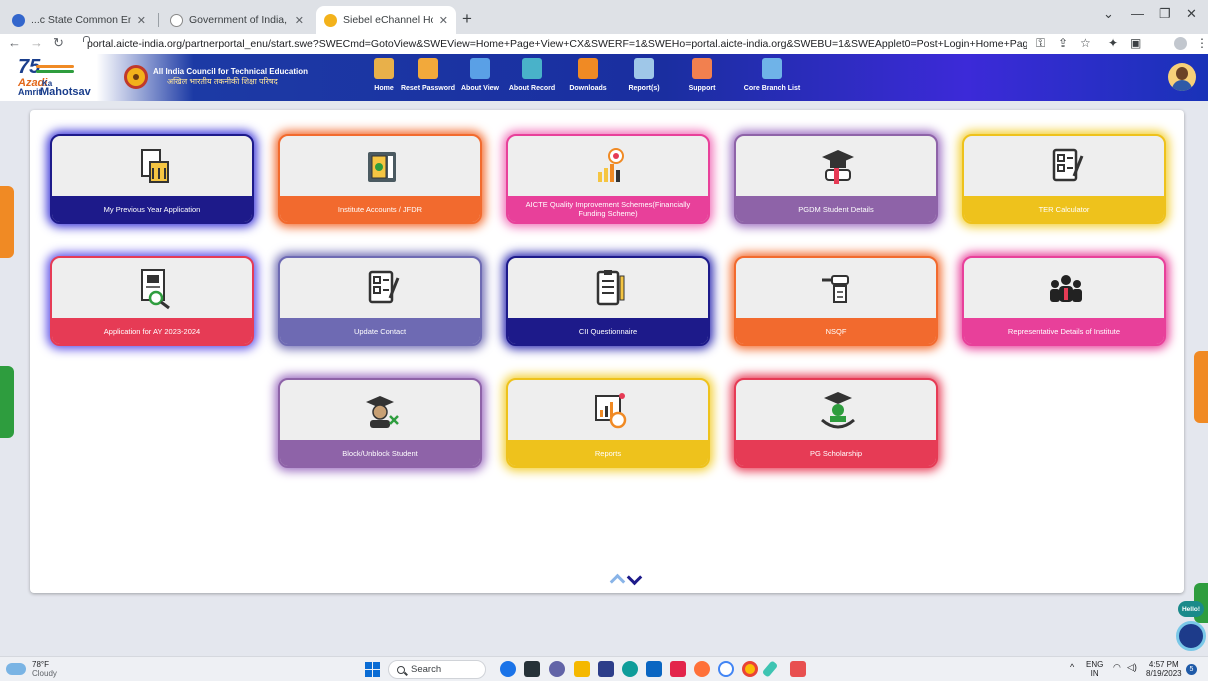 The width and height of the screenshot is (1208, 681). I want to click on nav-item-support: Support, so click(702, 75).